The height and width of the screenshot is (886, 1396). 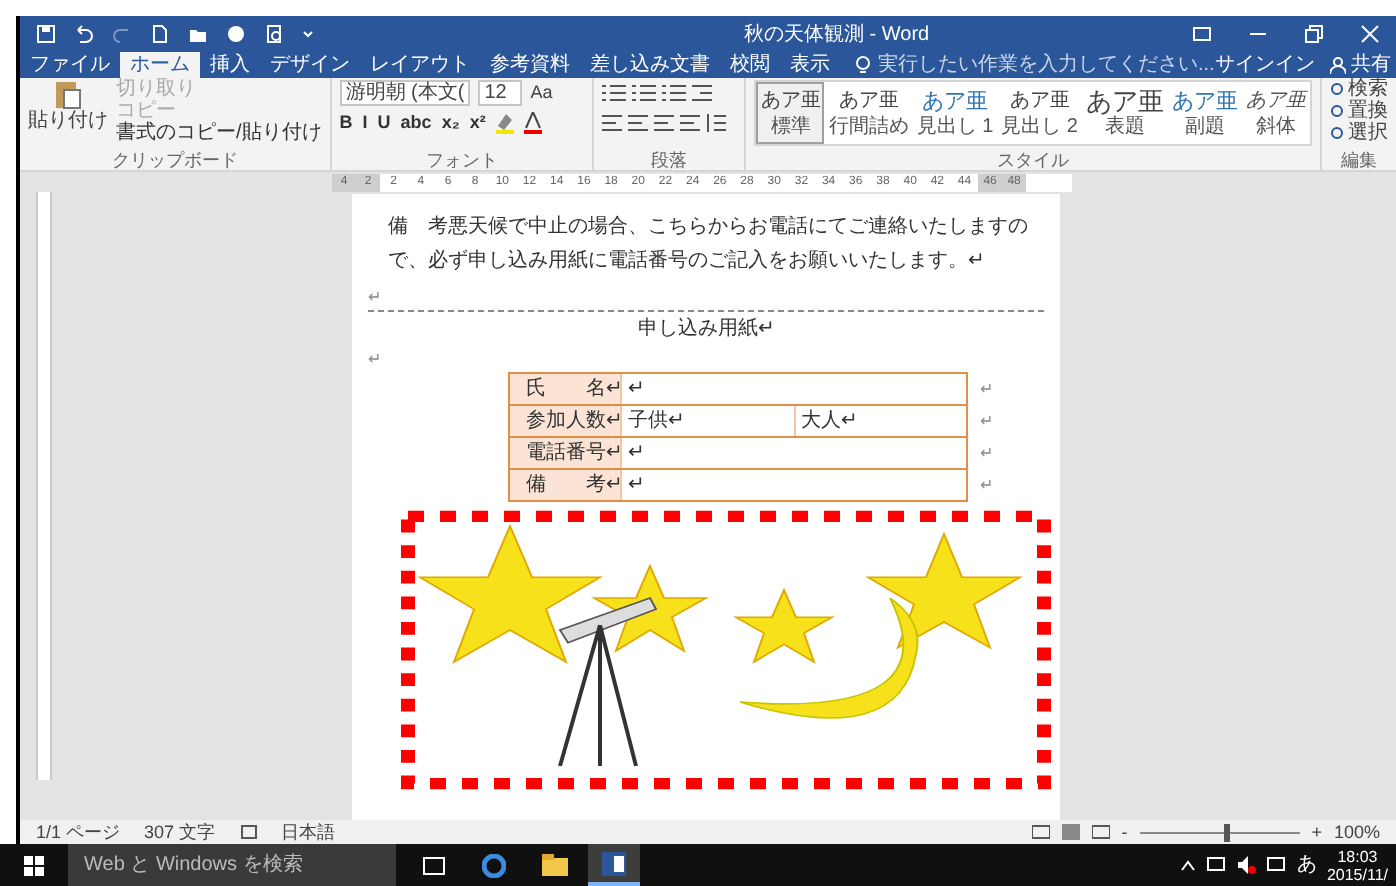 What do you see at coordinates (180, 832) in the screenshot?
I see `word-count: 307 文字` at bounding box center [180, 832].